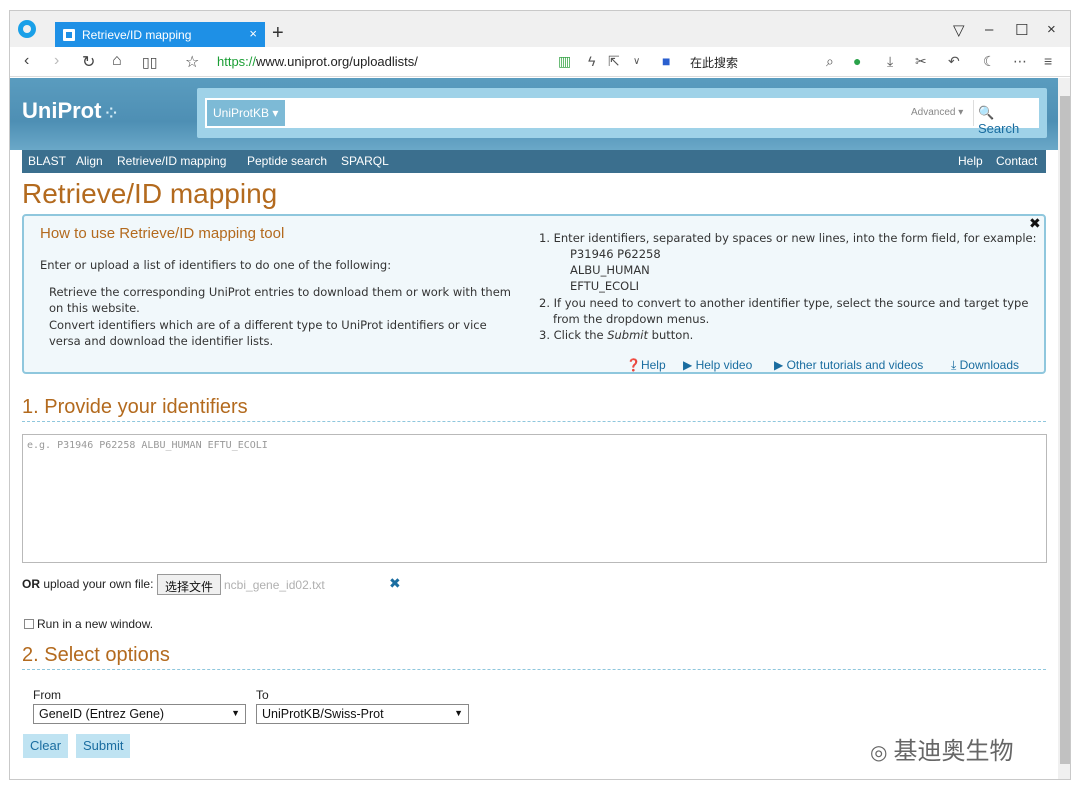  What do you see at coordinates (989, 61) in the screenshot?
I see `night-mode-icon: ☾` at bounding box center [989, 61].